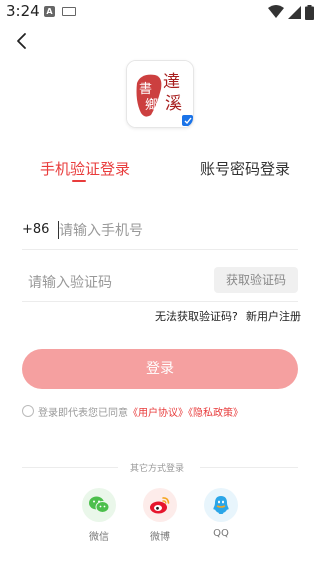 The image size is (320, 568). Describe the element at coordinates (35, 229) in the screenshot. I see `country-code: +86` at that location.